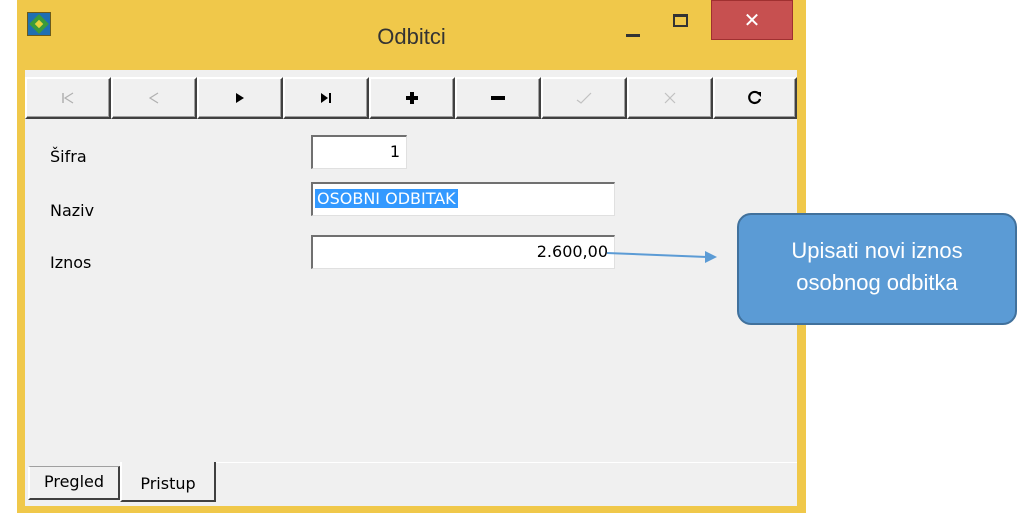  I want to click on callout-line-1: Upisati novi iznos, so click(877, 250).